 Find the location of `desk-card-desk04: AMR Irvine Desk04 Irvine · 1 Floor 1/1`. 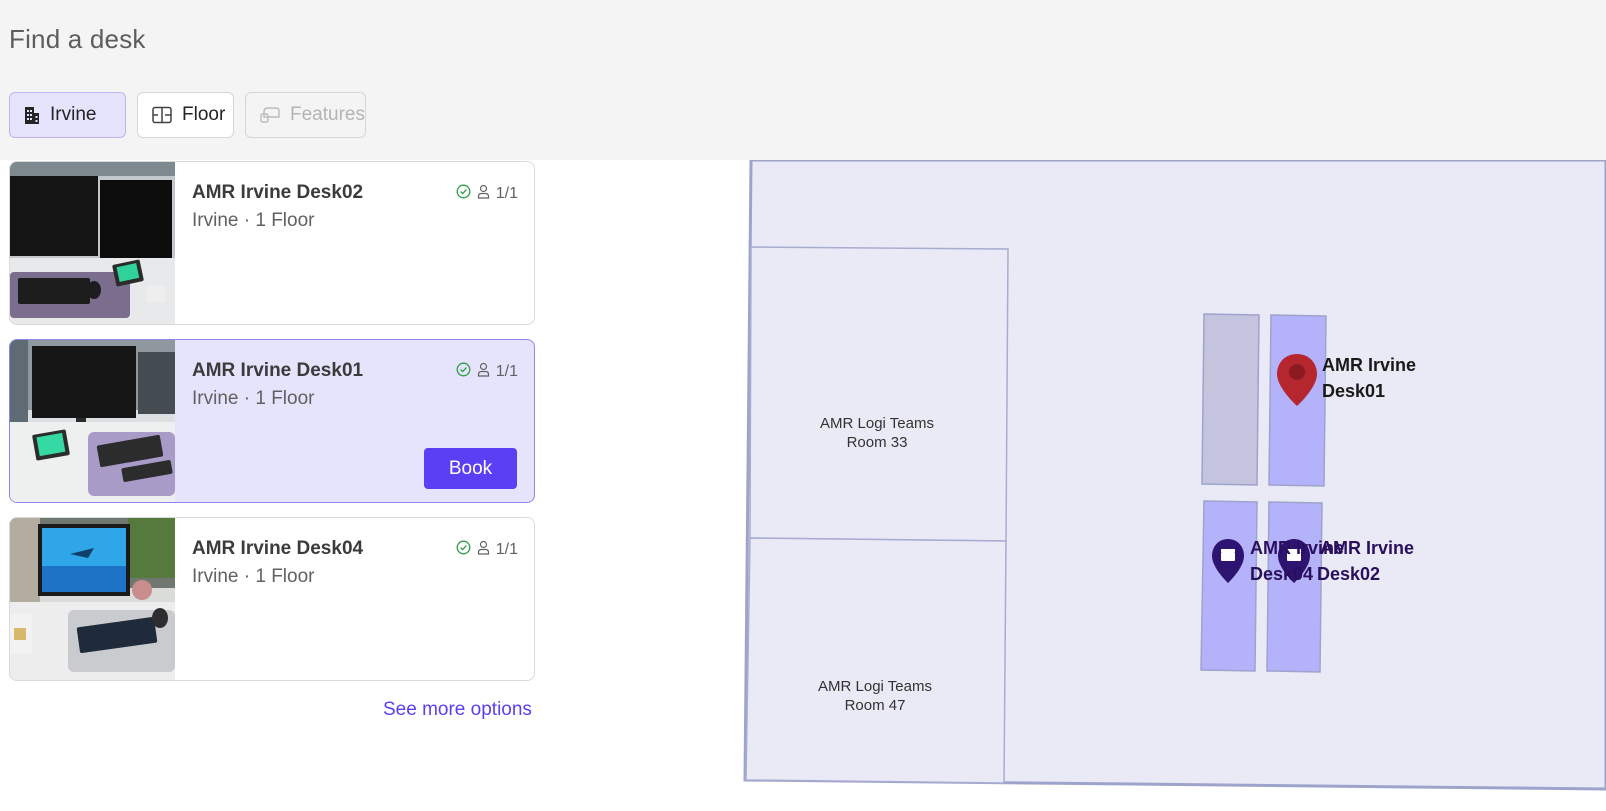

desk-card-desk04: AMR Irvine Desk04 Irvine · 1 Floor 1/1 is located at coordinates (272, 599).